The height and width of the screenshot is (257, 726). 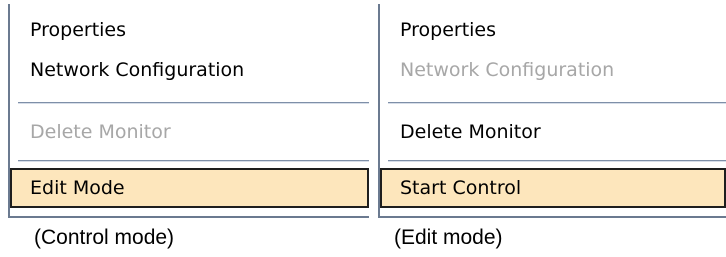 I want to click on caption-control-mode: (Control mode), so click(x=104, y=237).